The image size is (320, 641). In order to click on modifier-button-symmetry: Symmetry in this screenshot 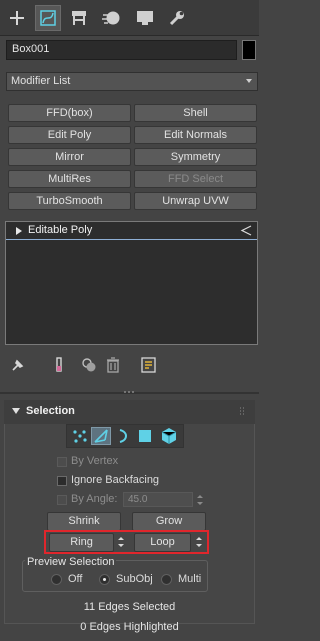, I will do `click(195, 157)`.